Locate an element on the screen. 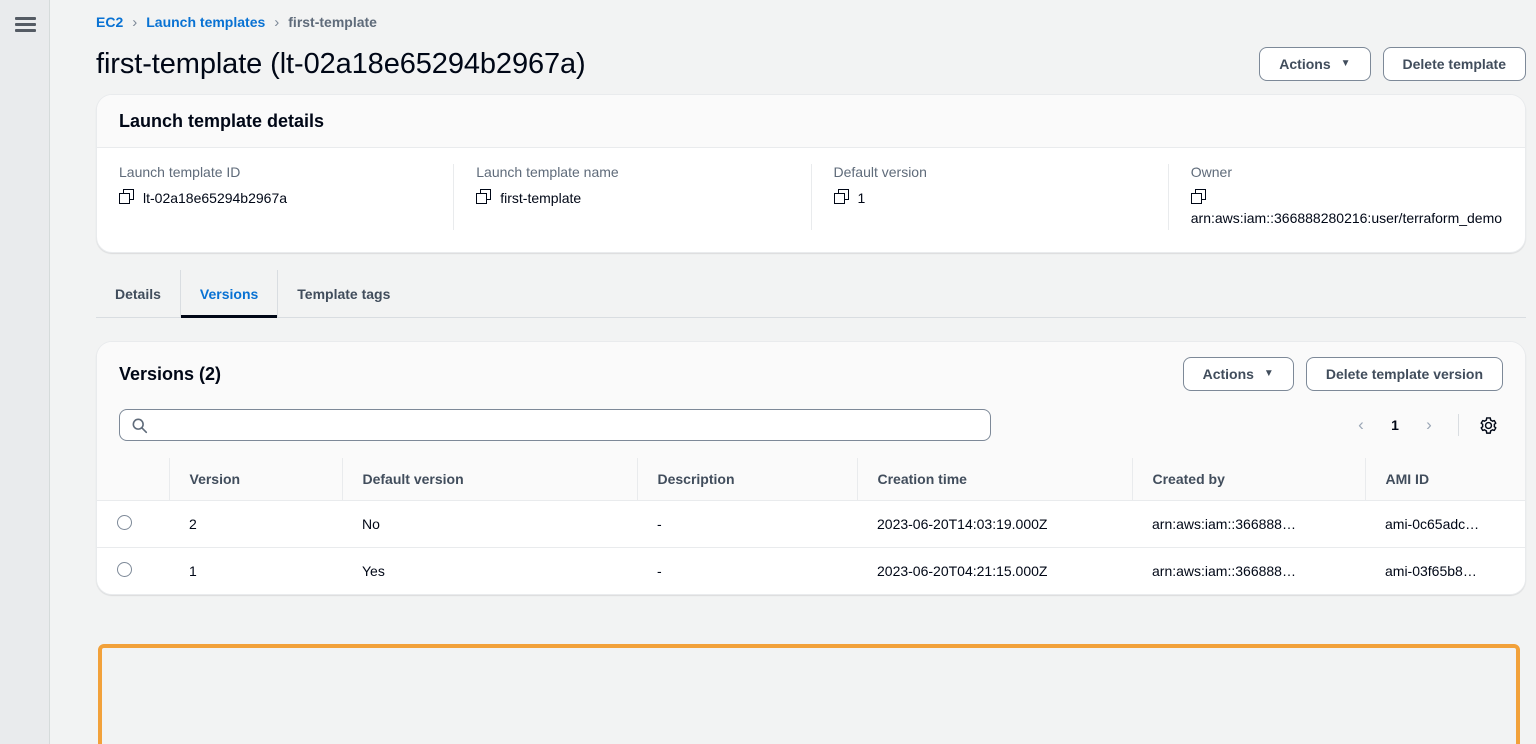 Image resolution: width=1536 pixels, height=744 pixels. hamburger-menu-icon is located at coordinates (25, 24).